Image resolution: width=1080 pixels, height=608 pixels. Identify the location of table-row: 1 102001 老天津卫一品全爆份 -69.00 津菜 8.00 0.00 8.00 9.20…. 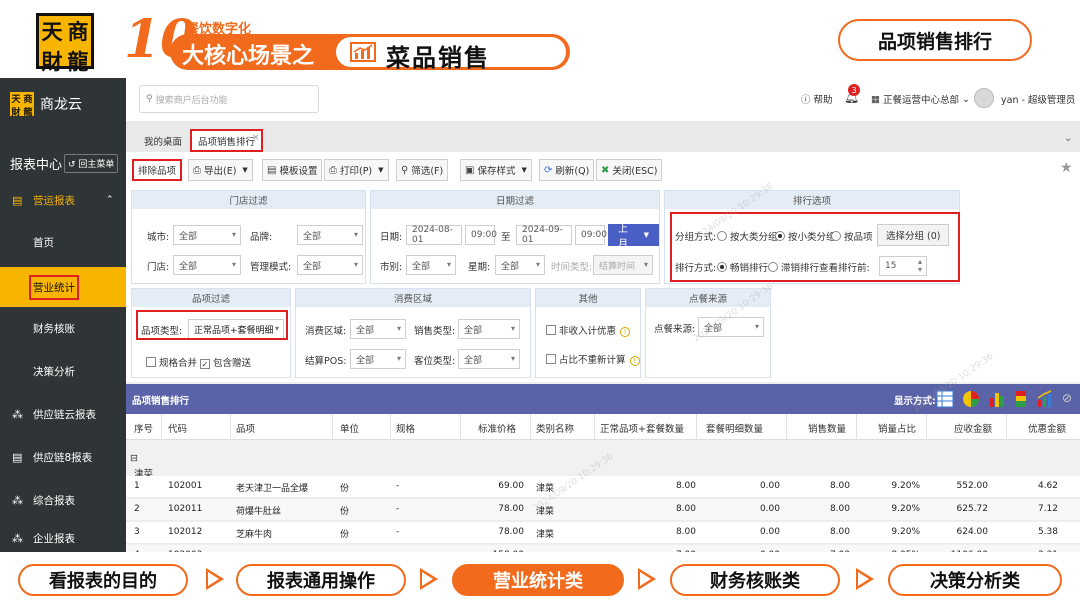
(603, 487).